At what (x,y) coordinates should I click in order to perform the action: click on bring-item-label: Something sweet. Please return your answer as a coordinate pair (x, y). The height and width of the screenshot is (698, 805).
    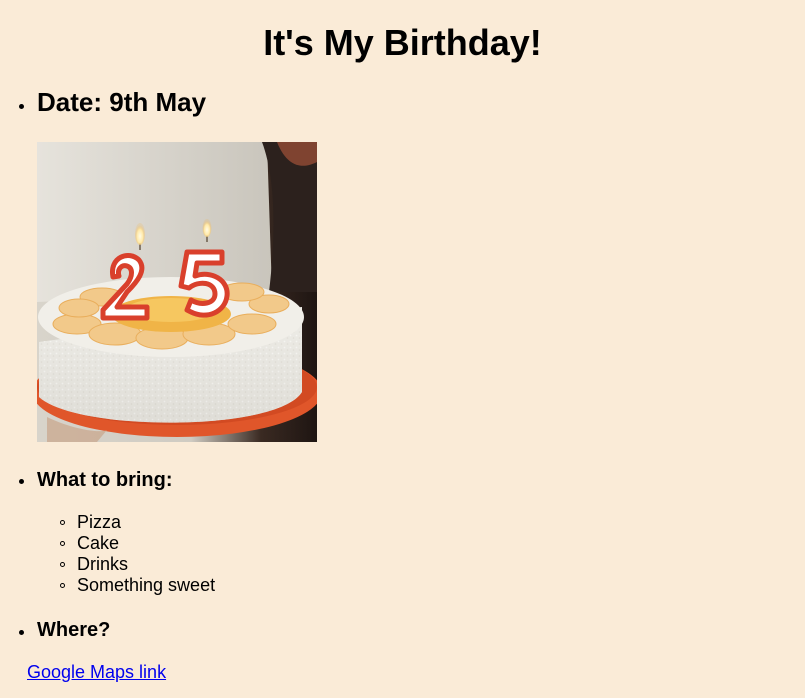
    Looking at the image, I should click on (146, 585).